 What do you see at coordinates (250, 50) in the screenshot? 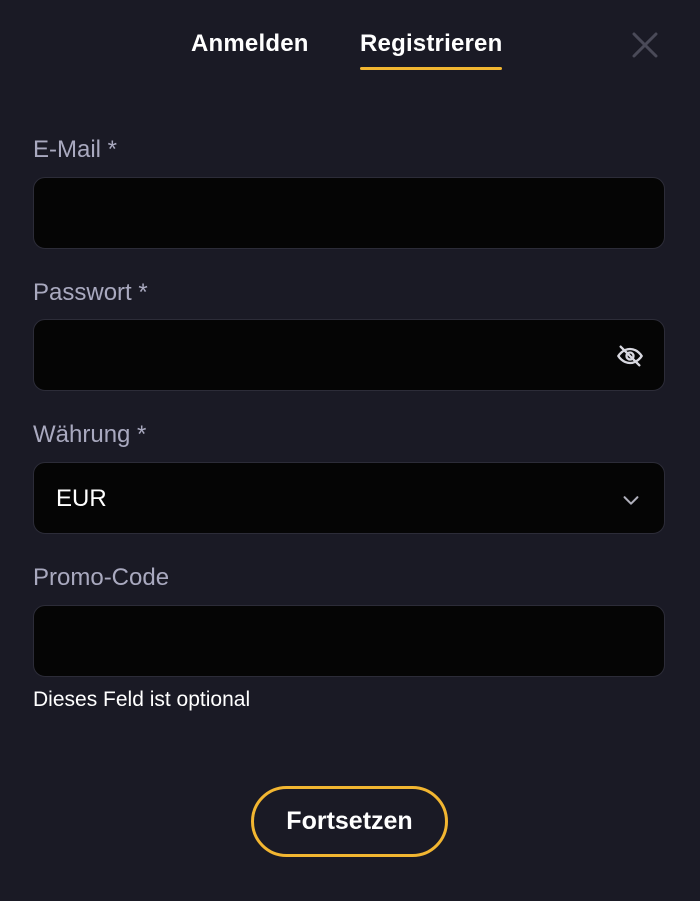
I see `tab-login: Anmelden` at bounding box center [250, 50].